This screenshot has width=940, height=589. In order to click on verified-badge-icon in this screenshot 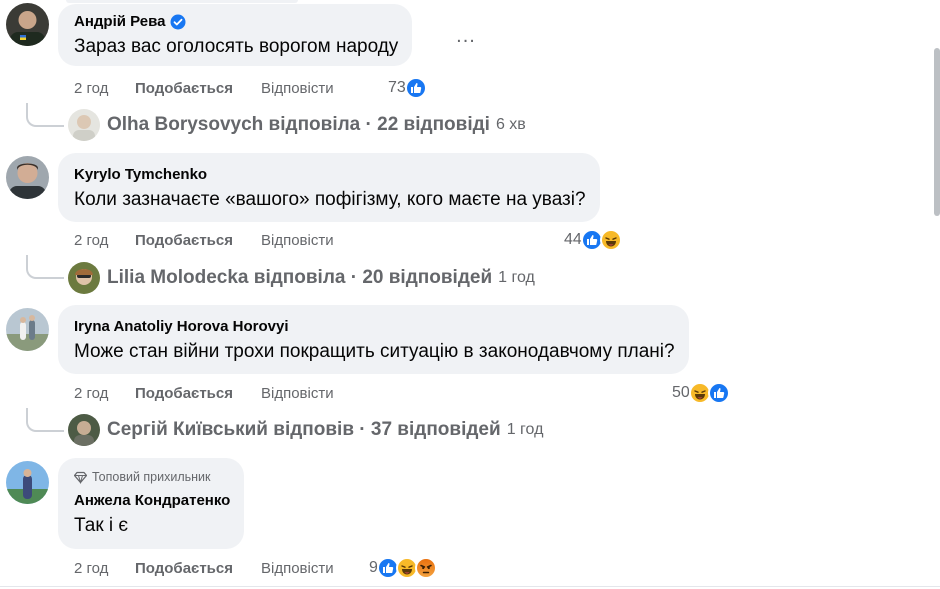, I will do `click(178, 22)`.